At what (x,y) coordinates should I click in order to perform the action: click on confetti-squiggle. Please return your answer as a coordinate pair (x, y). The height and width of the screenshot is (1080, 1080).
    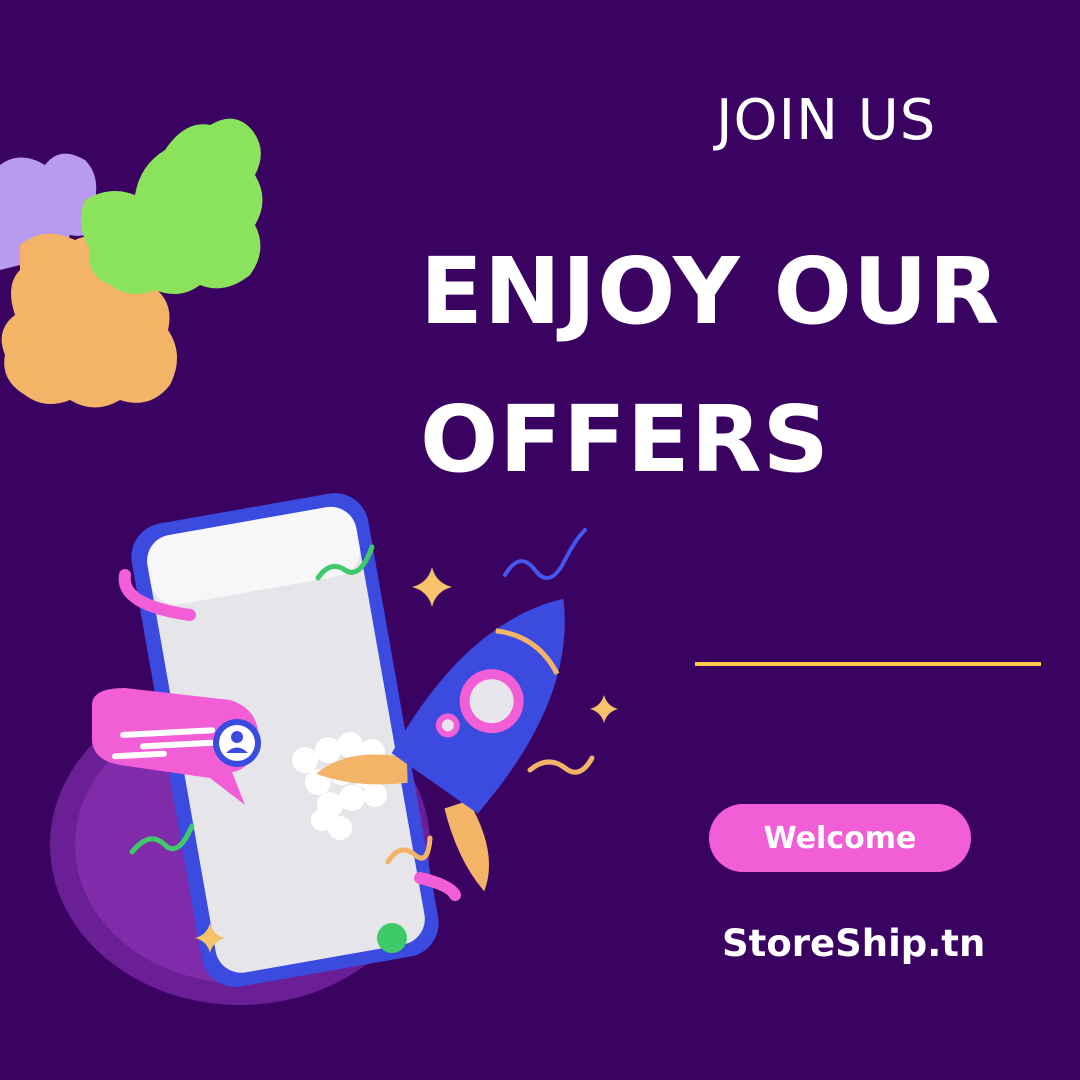
    Looking at the image, I should click on (545, 554).